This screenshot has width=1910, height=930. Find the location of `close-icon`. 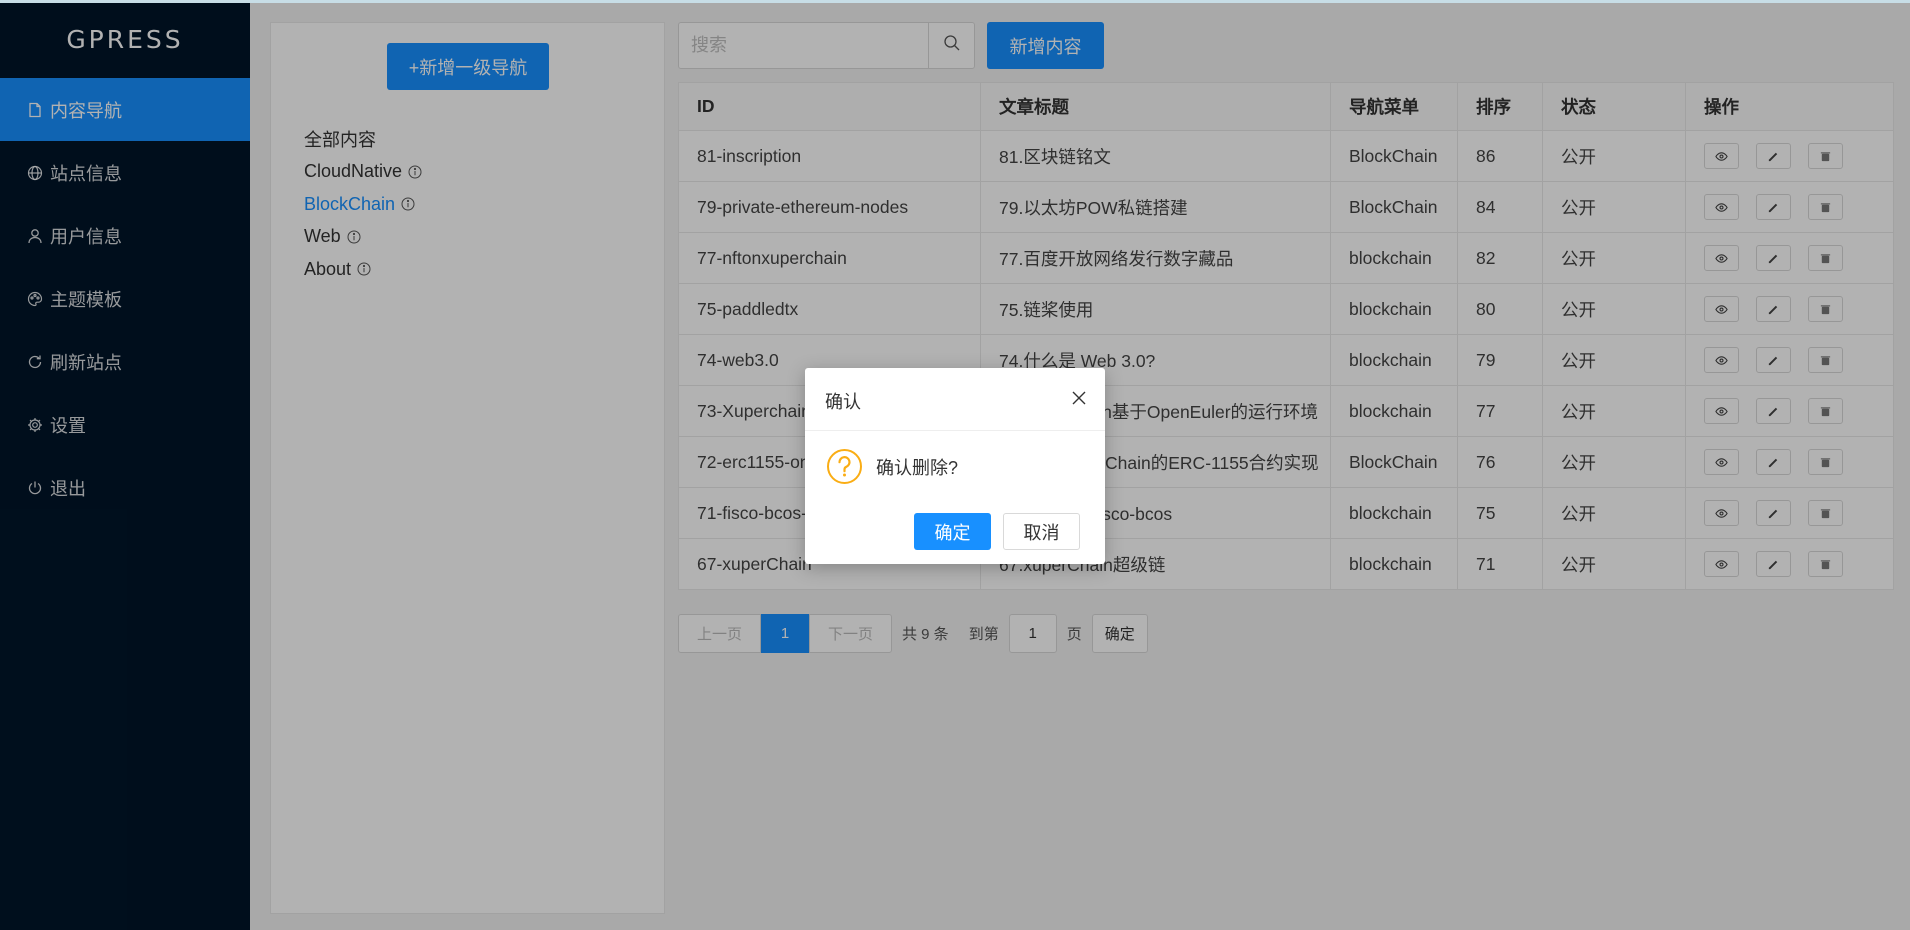

close-icon is located at coordinates (1079, 398).